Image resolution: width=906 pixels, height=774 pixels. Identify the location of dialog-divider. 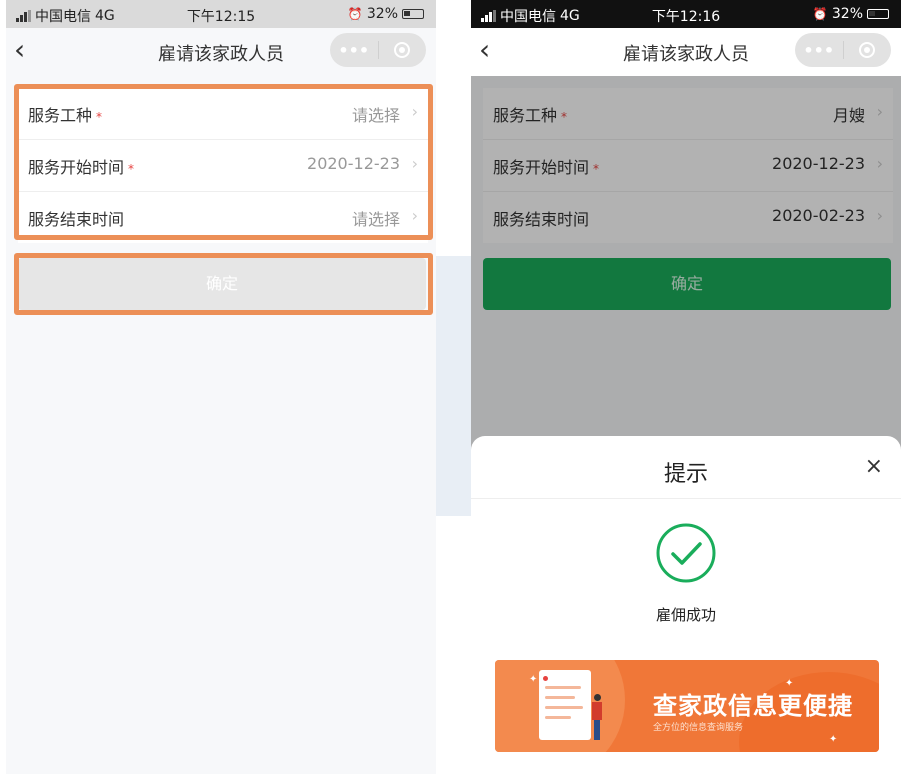
(686, 498).